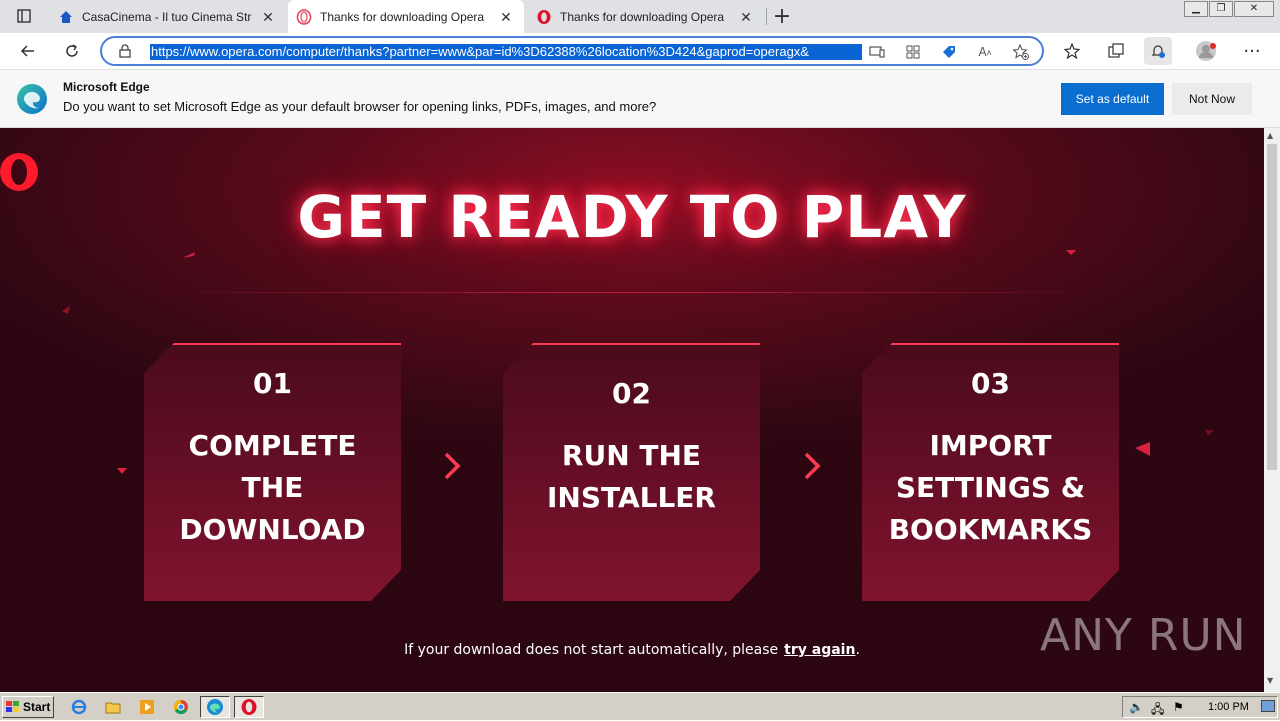 This screenshot has width=1280, height=721. I want to click on tab-casacinema: CasaCinema - Il tuo Cinema Streaming ✕, so click(168, 16).